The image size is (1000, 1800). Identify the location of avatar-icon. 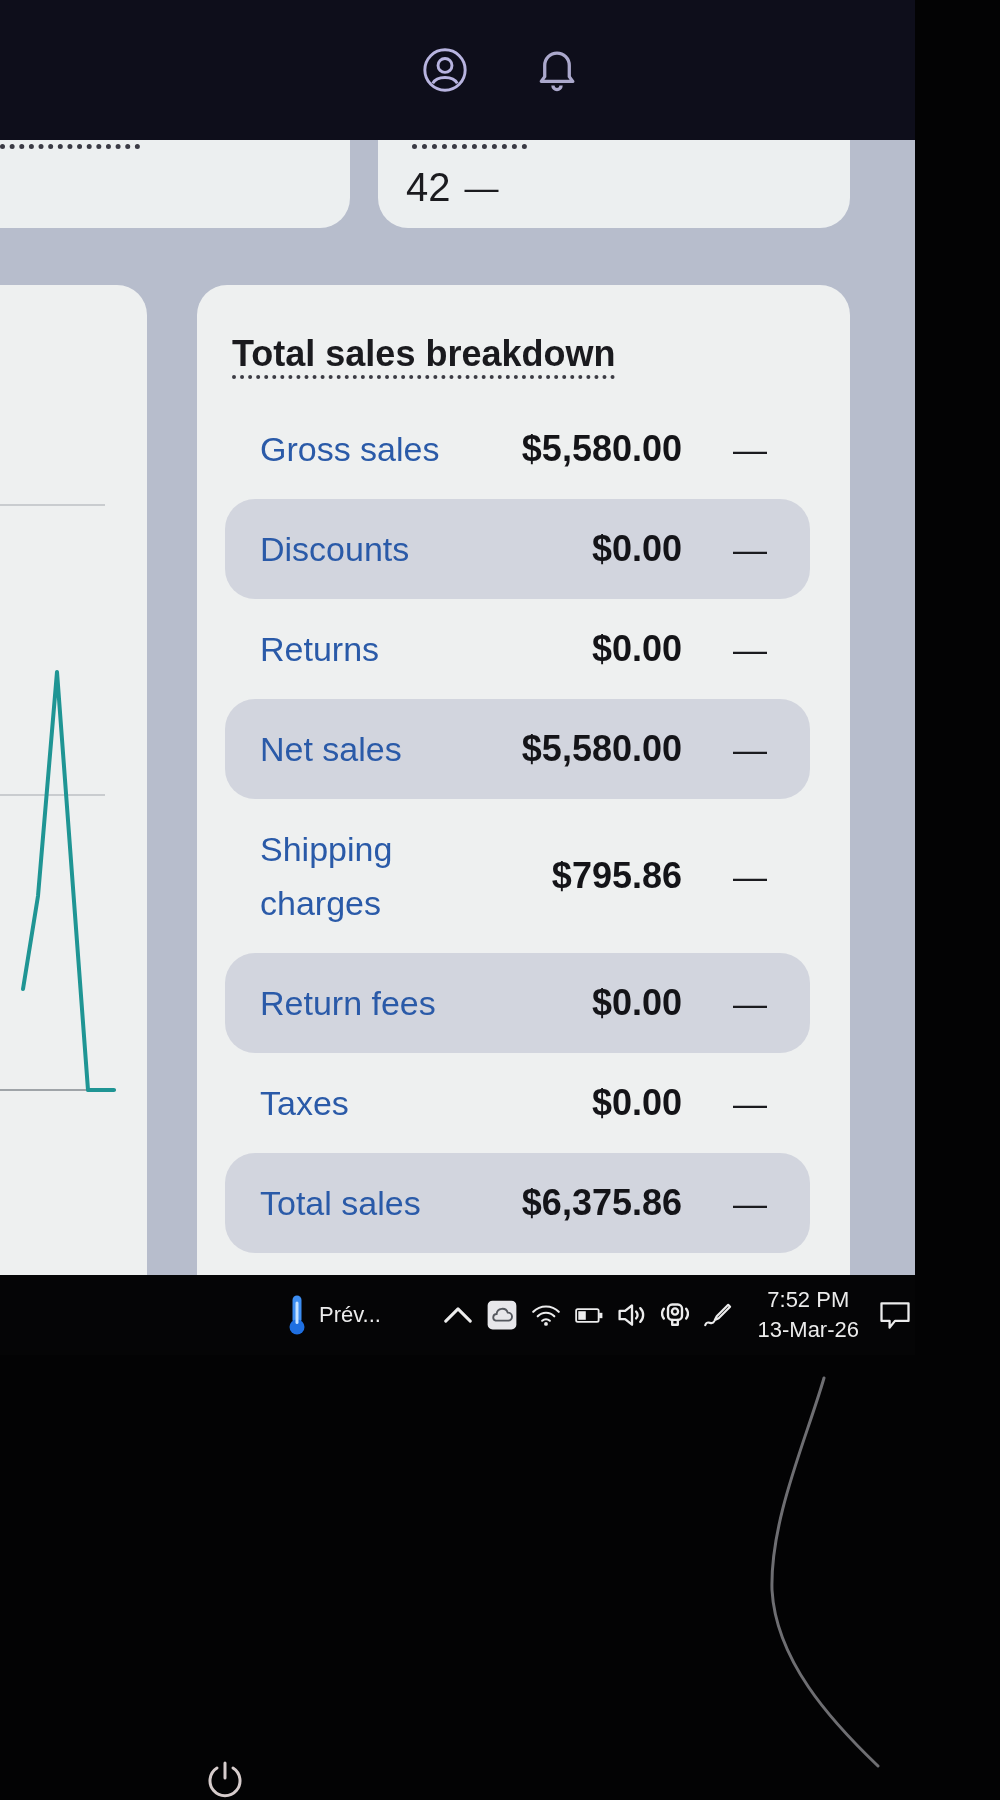
(445, 70).